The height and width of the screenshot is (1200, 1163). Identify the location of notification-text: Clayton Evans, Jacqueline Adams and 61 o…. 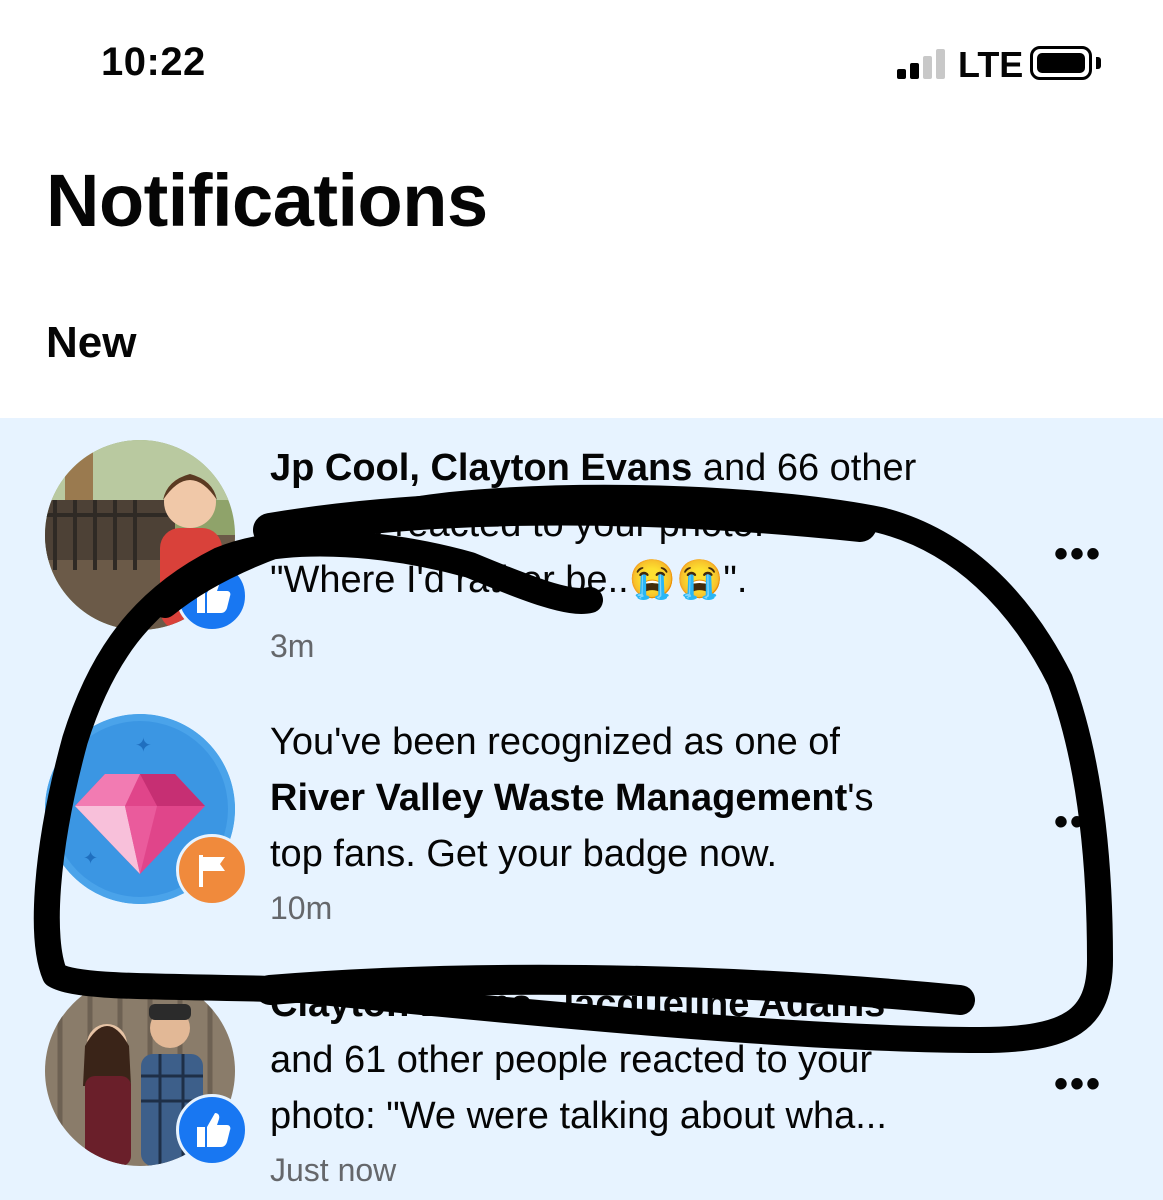
(650, 1060).